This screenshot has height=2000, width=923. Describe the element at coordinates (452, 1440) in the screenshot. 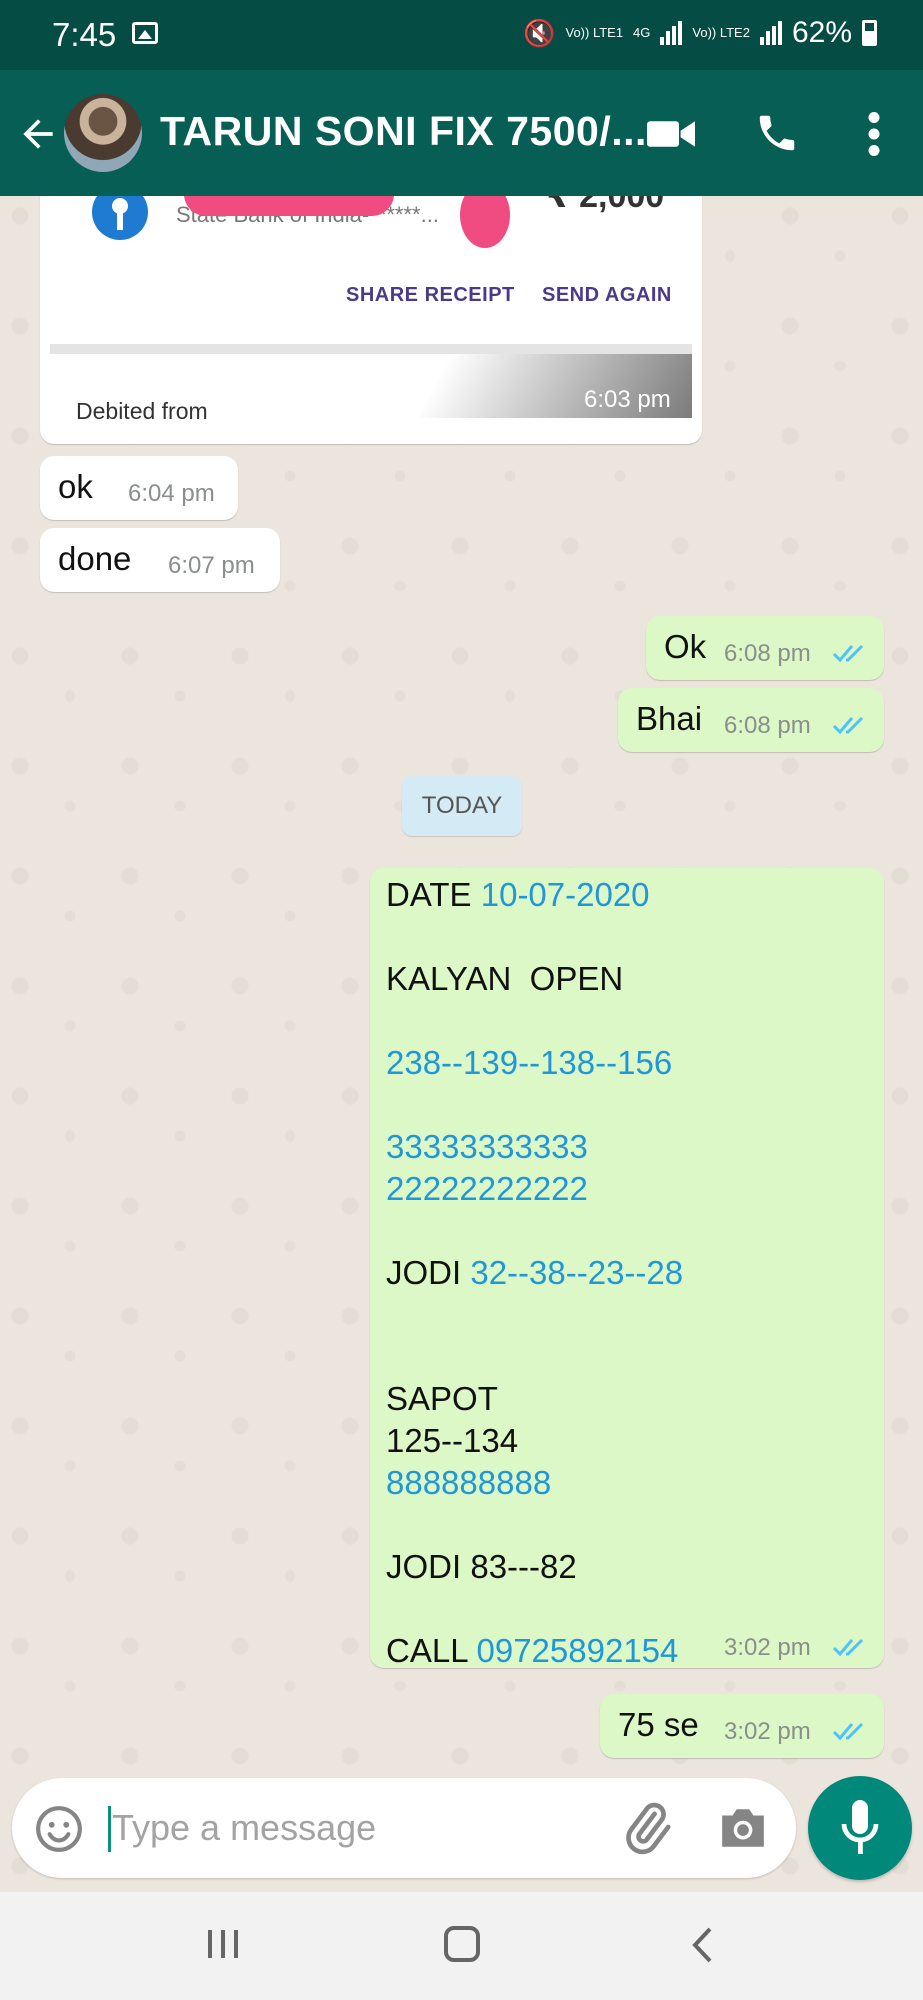

I see `sapot-panna-line: 125--134` at that location.